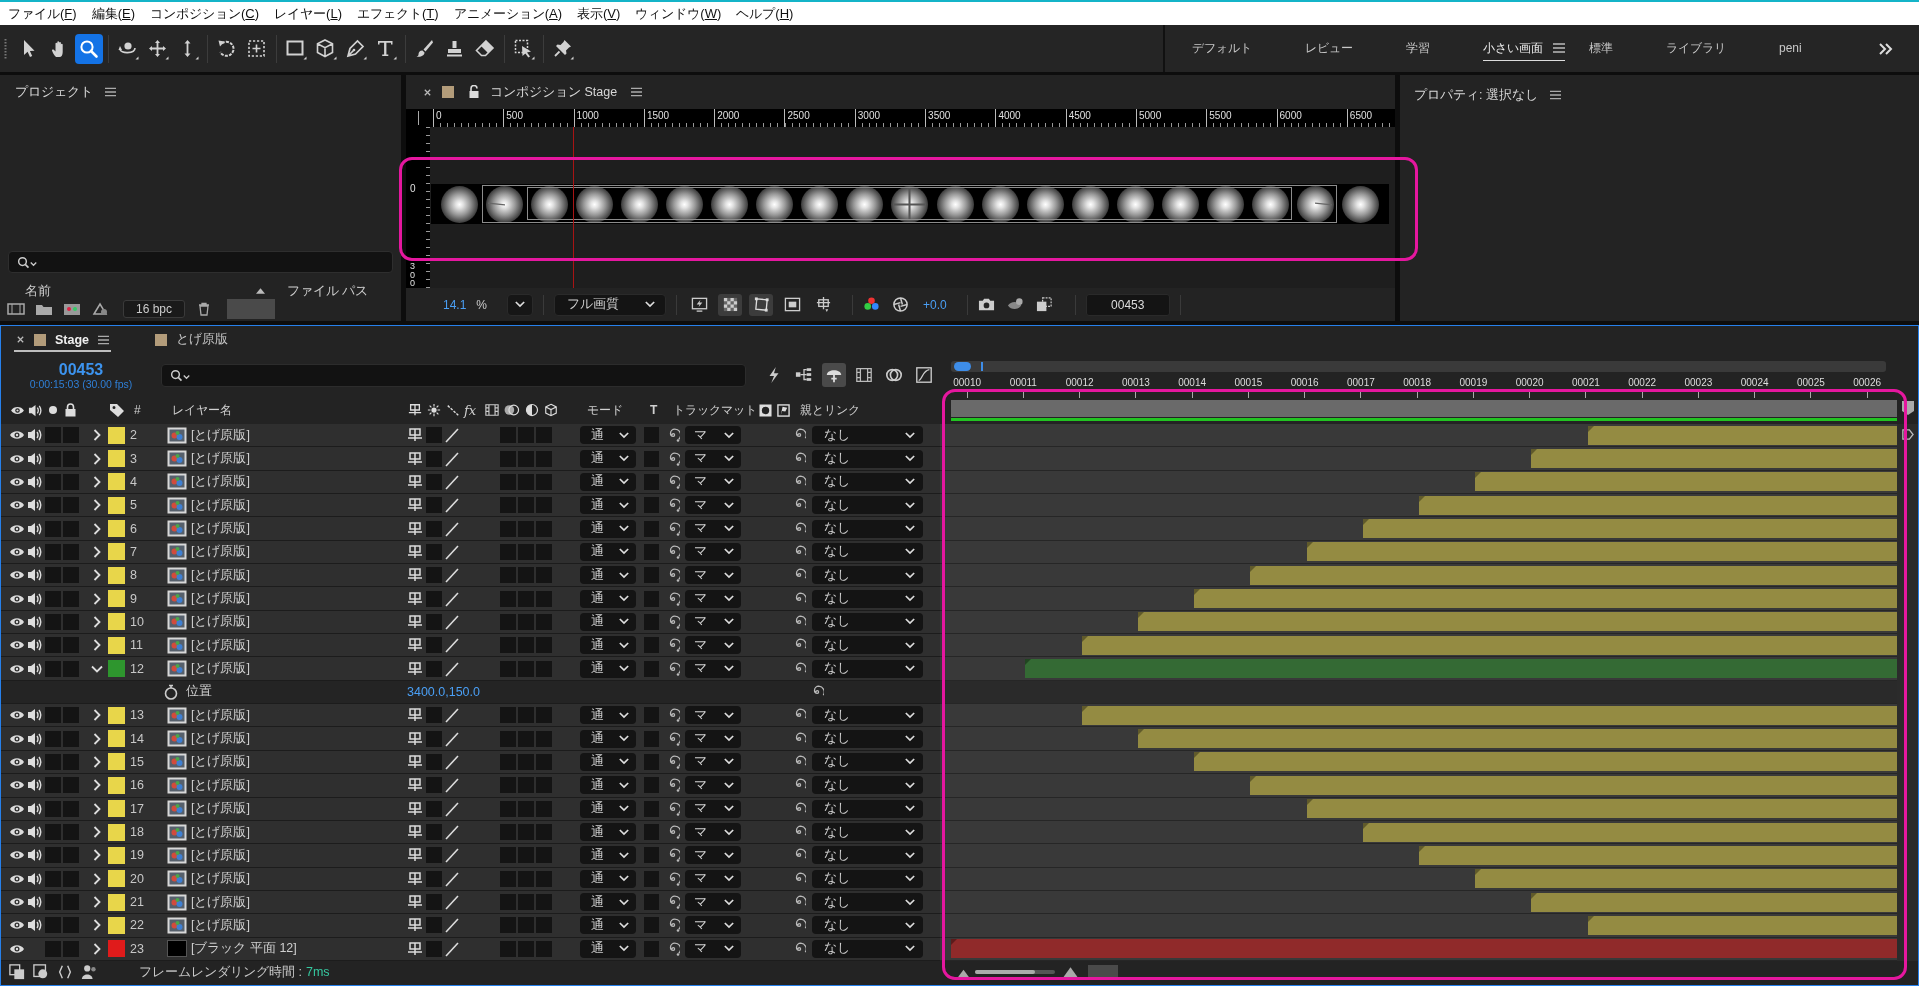  Describe the element at coordinates (20, 339) in the screenshot. I see `close-icon` at that location.